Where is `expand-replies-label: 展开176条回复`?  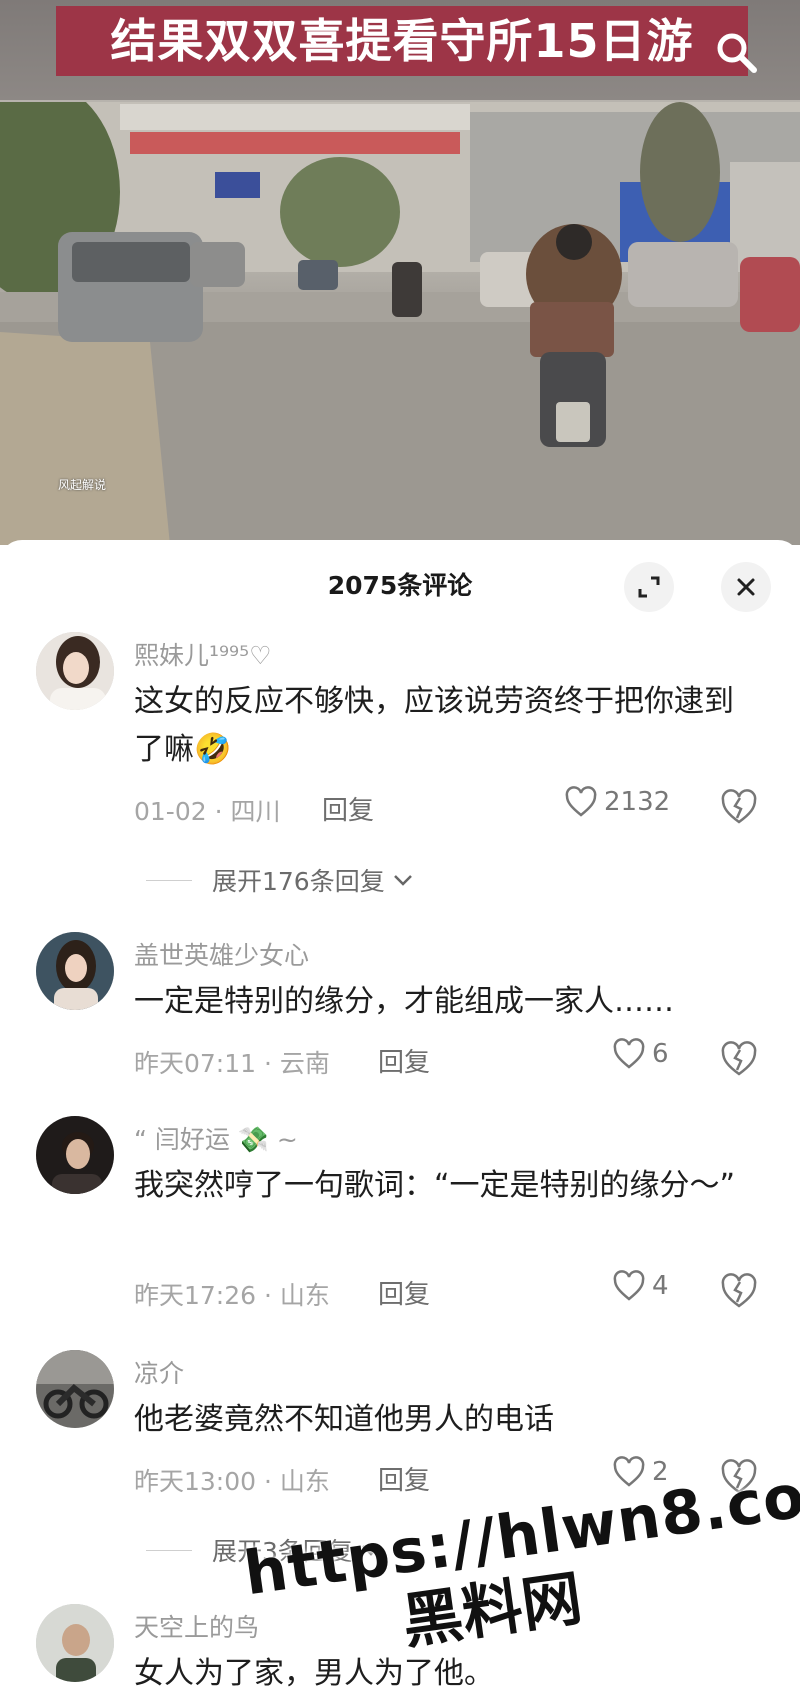 expand-replies-label: 展开176条回复 is located at coordinates (298, 881).